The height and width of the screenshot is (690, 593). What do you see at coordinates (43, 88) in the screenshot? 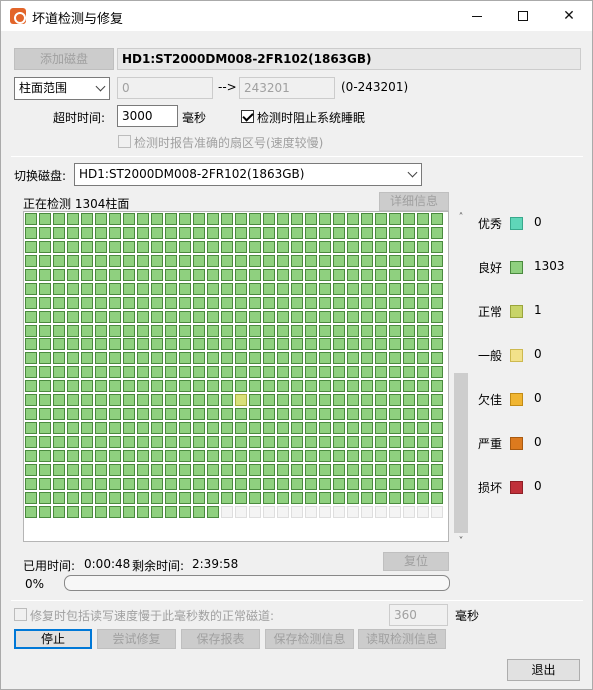
I see `range-mode-value: 柱面范围` at bounding box center [43, 88].